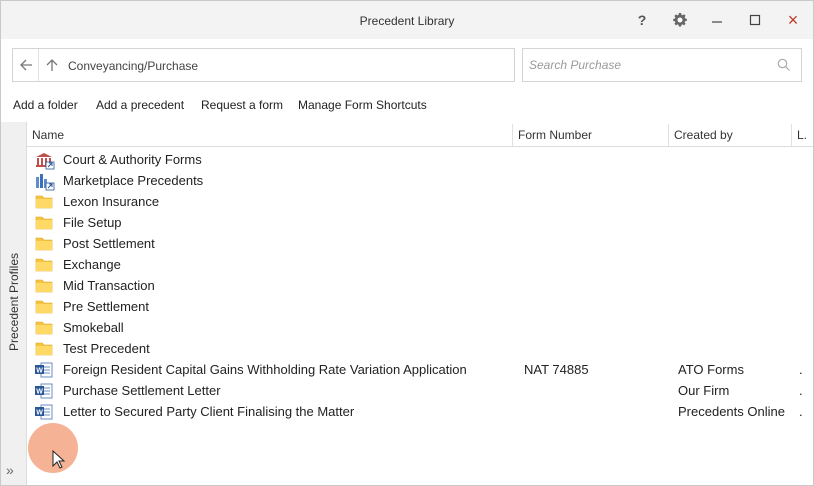 The width and height of the screenshot is (814, 486). I want to click on close-icon: ×, so click(793, 19).